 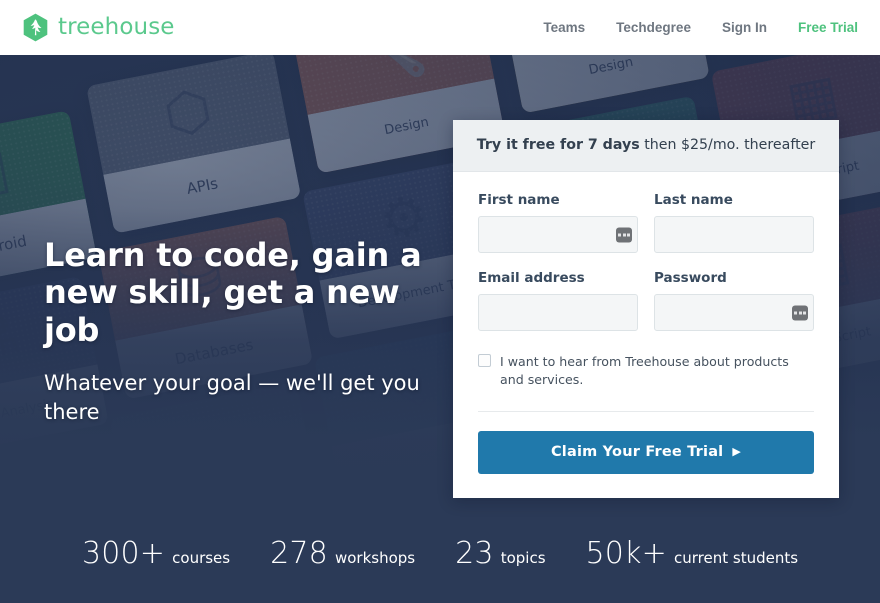 What do you see at coordinates (299, 553) in the screenshot?
I see `stat-number: 278` at bounding box center [299, 553].